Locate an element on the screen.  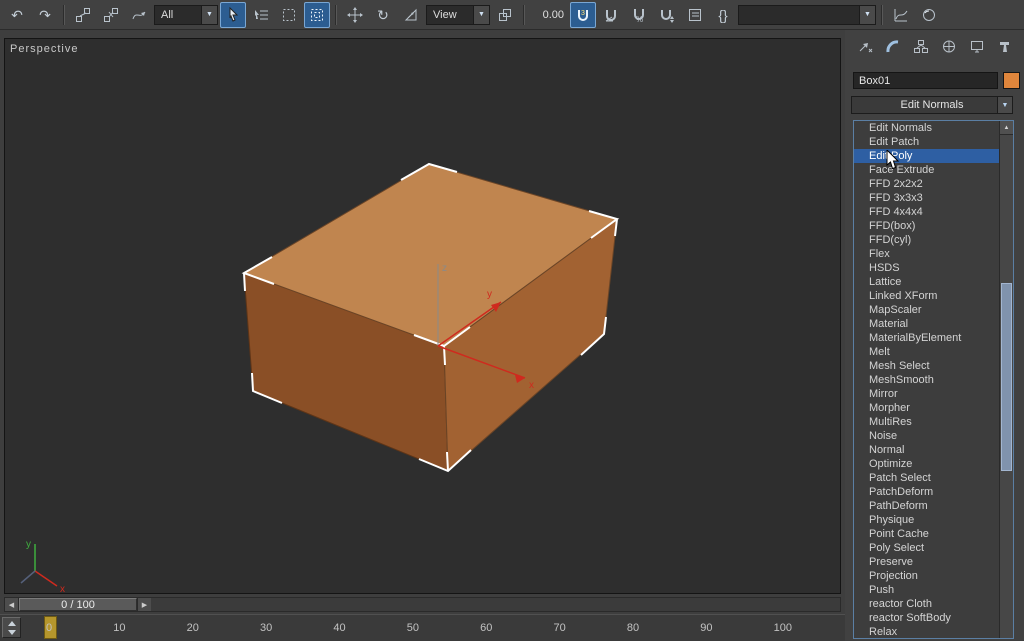
rectangular-selection-region-button is located at coordinates (289, 15).